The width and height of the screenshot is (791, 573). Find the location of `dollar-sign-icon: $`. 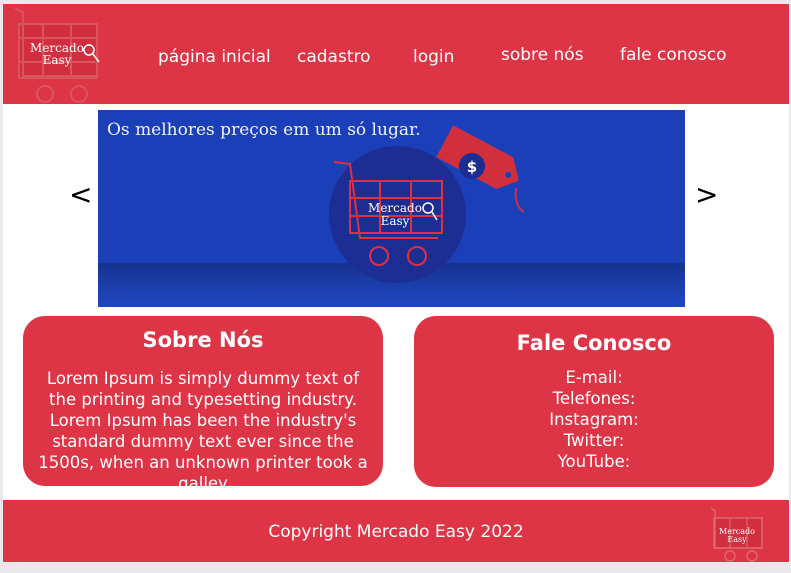

dollar-sign-icon: $ is located at coordinates (472, 167).